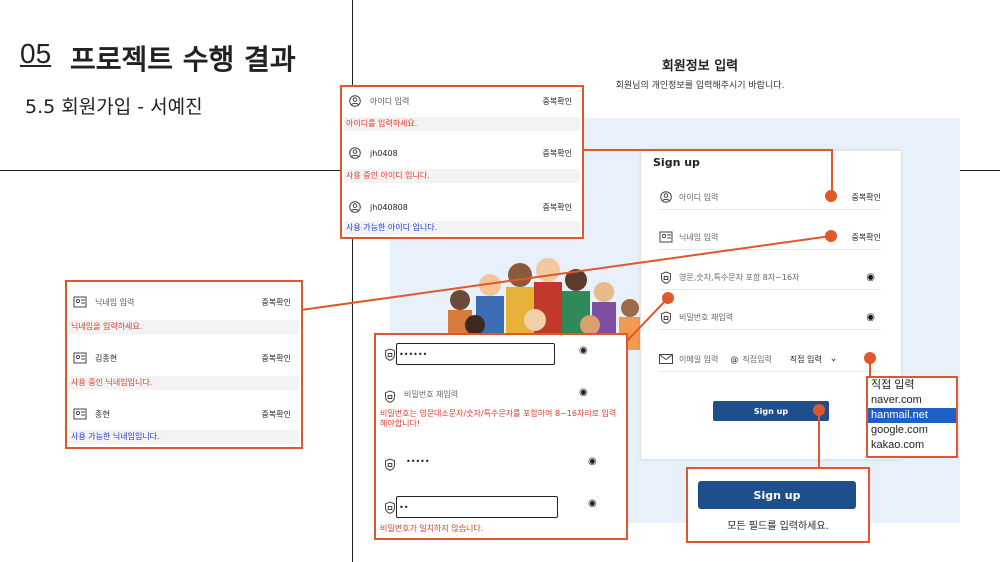  I want to click on nickname-row: 종현 중복확인, so click(184, 414).